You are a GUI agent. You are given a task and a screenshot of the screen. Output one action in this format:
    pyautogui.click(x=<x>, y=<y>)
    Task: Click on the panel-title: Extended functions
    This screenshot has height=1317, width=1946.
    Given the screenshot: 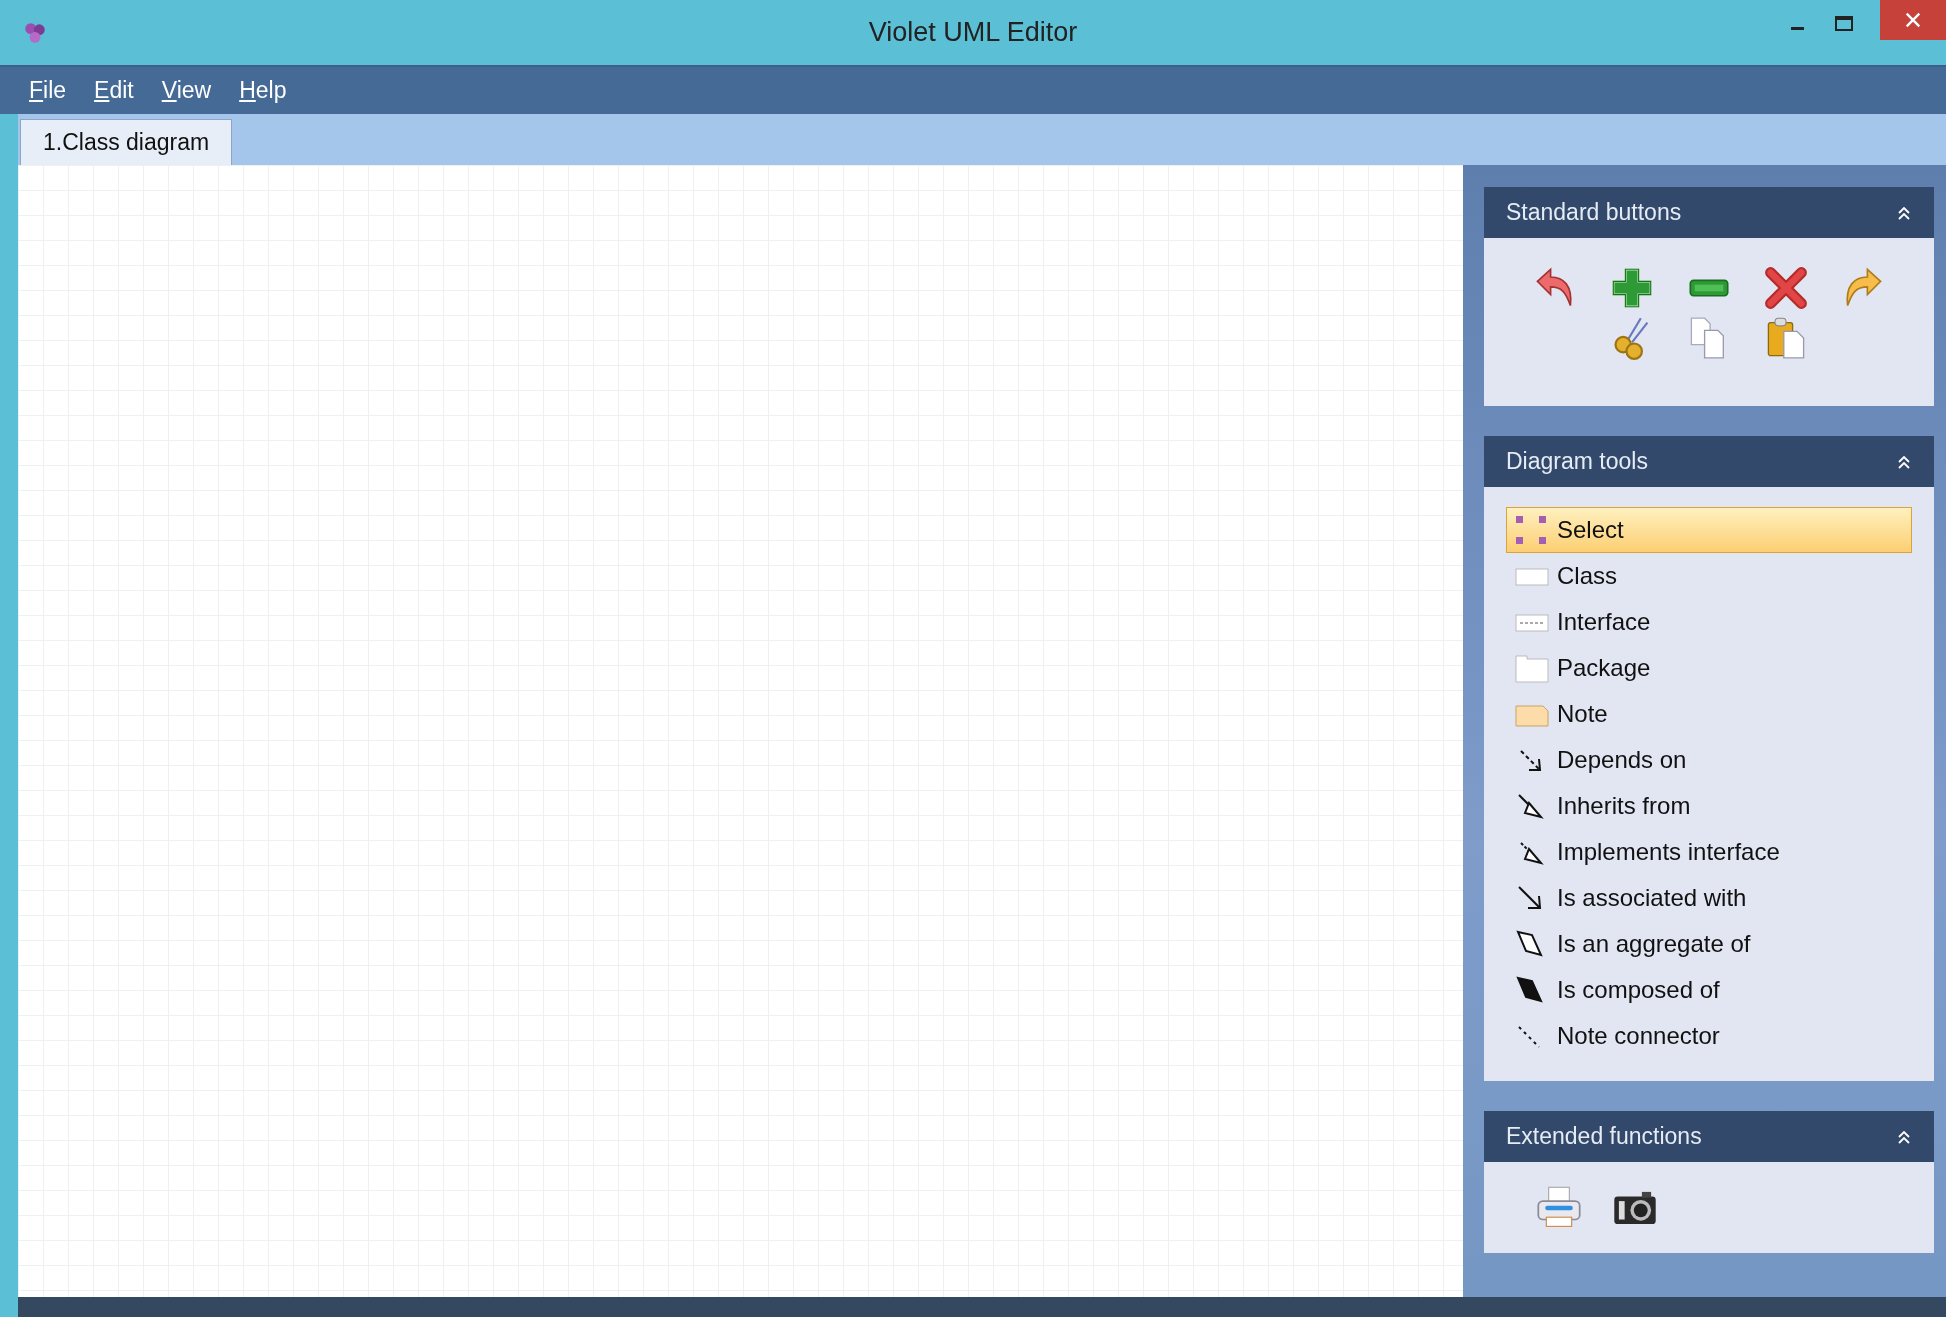 What is the action you would take?
    pyautogui.click(x=1604, y=1136)
    